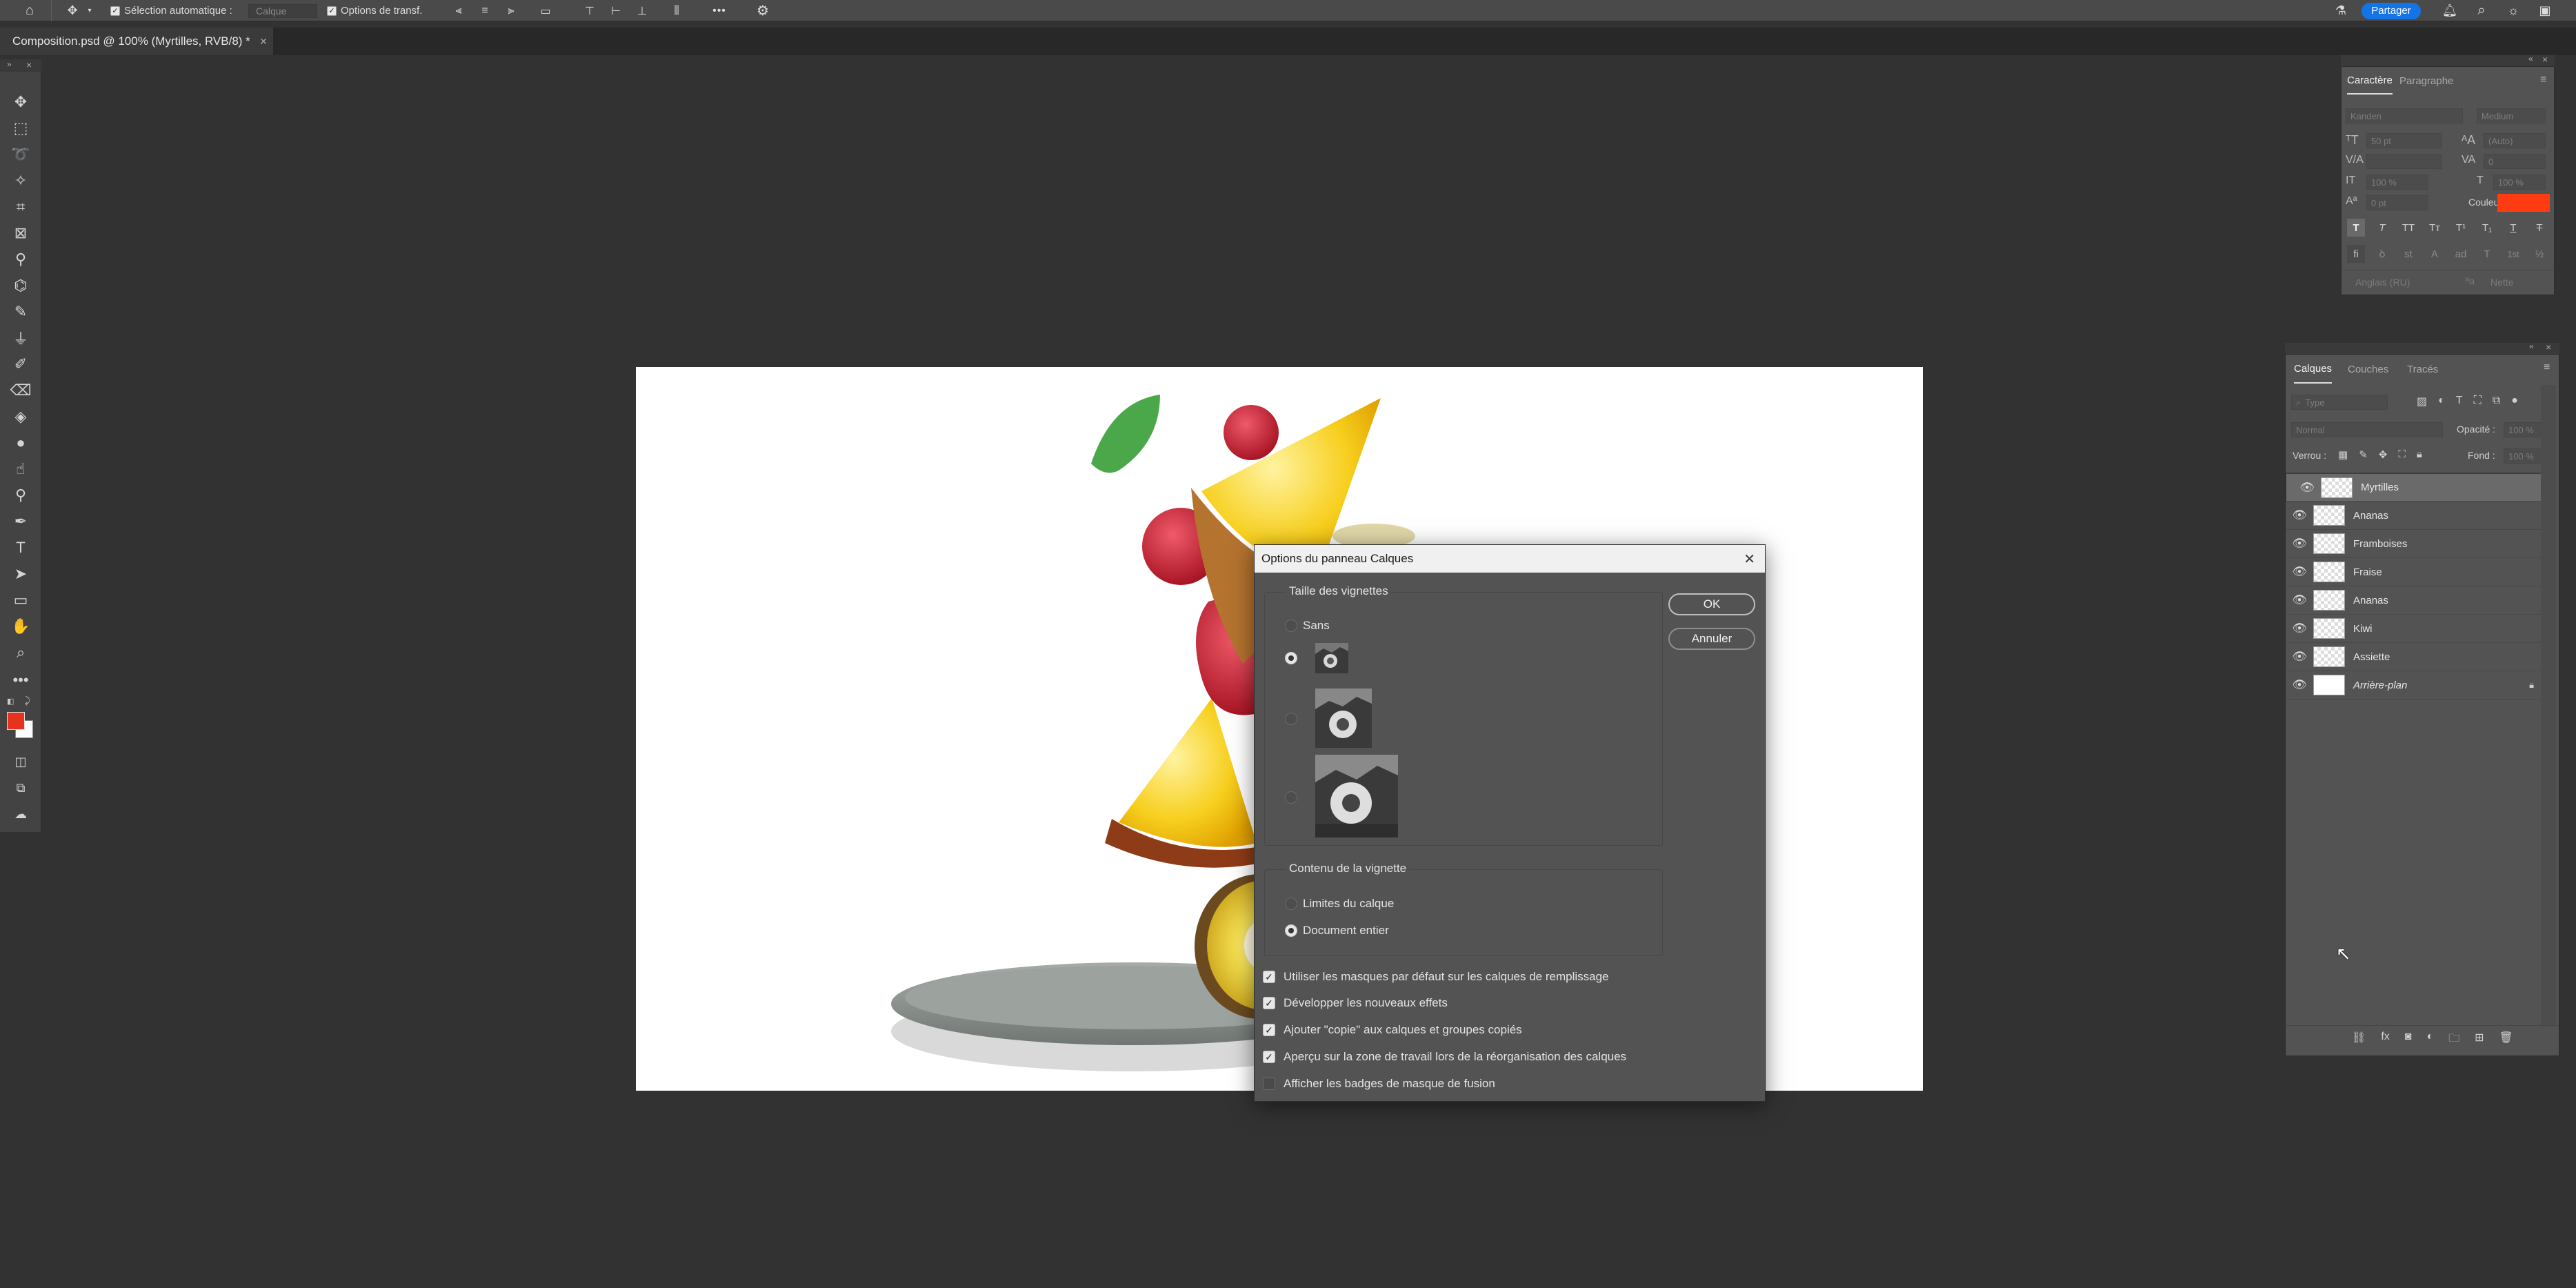  Describe the element at coordinates (2461, 228) in the screenshot. I see `superscript-icon: T¹` at that location.